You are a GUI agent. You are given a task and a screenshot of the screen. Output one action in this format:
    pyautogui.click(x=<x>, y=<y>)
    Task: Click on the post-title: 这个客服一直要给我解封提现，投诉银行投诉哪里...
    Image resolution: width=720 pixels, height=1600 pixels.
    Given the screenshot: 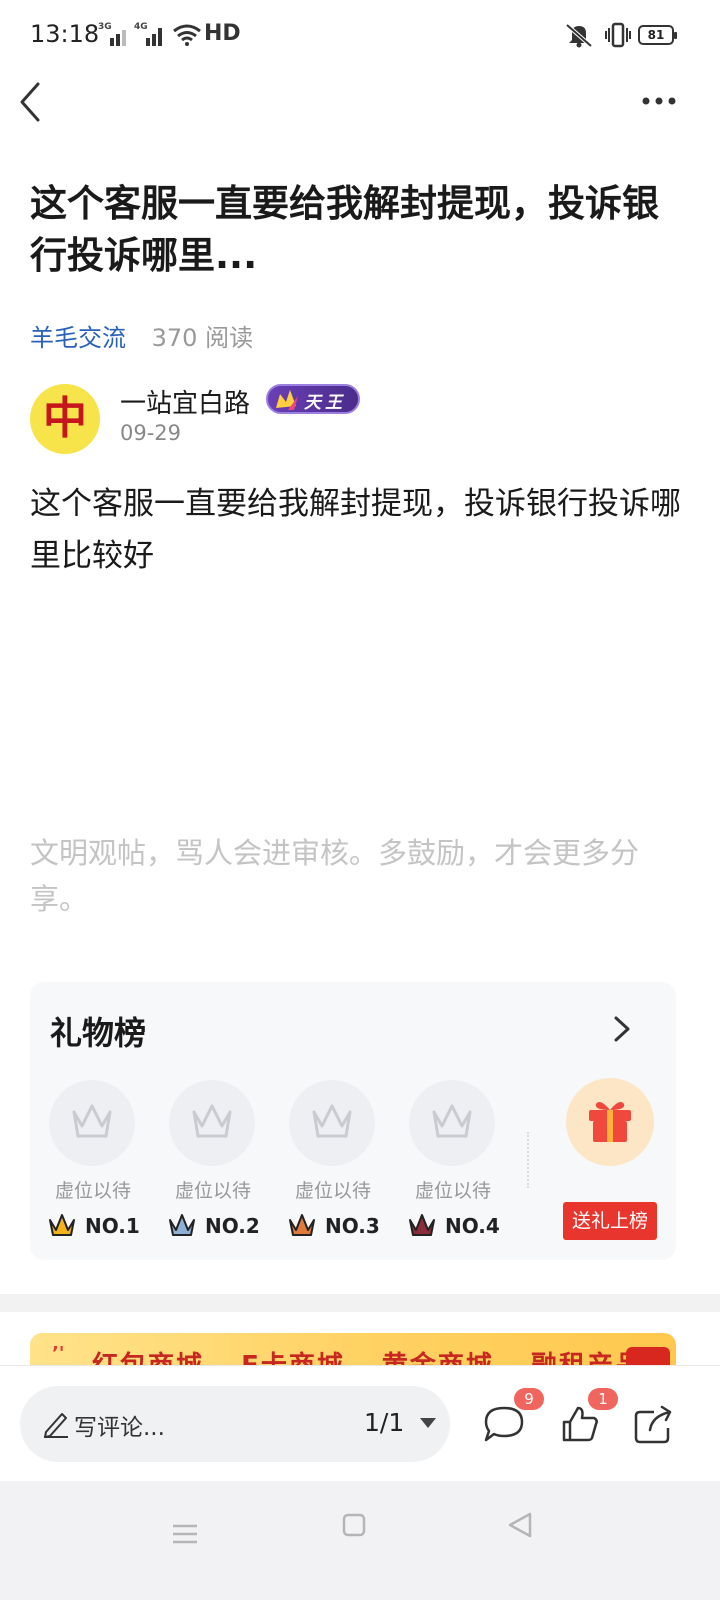 What is the action you would take?
    pyautogui.click(x=344, y=229)
    